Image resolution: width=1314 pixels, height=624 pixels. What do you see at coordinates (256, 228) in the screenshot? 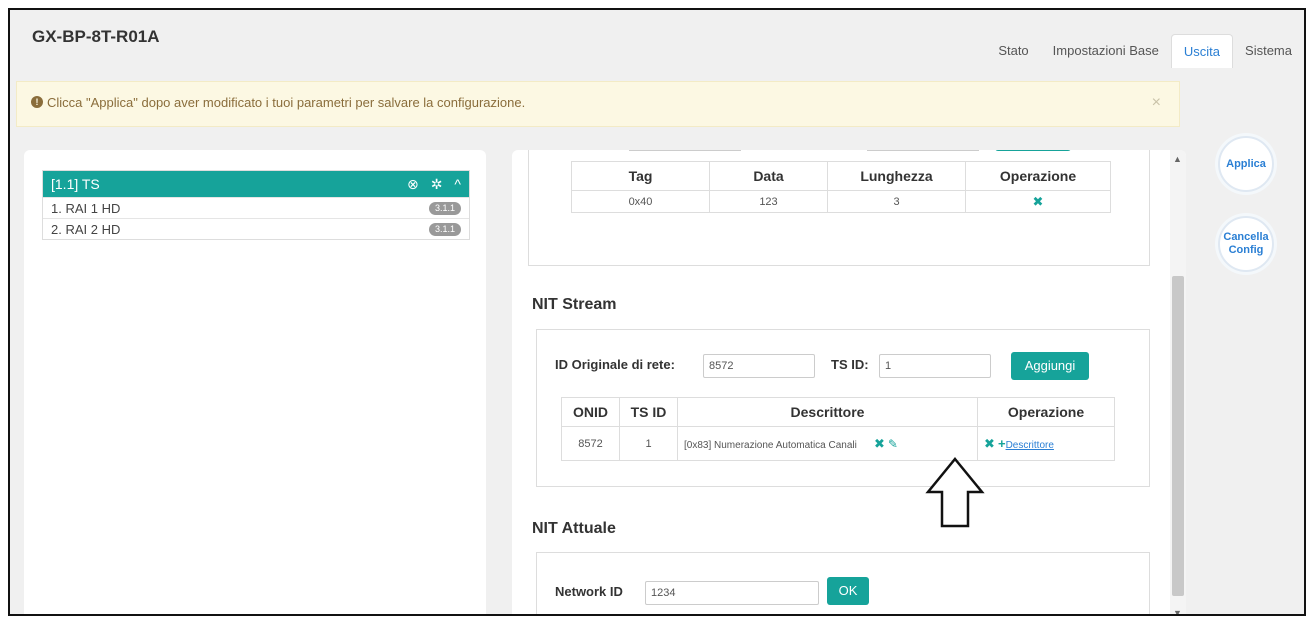
I see `service-item: 2. RAI 2 HD 3.1.1` at bounding box center [256, 228].